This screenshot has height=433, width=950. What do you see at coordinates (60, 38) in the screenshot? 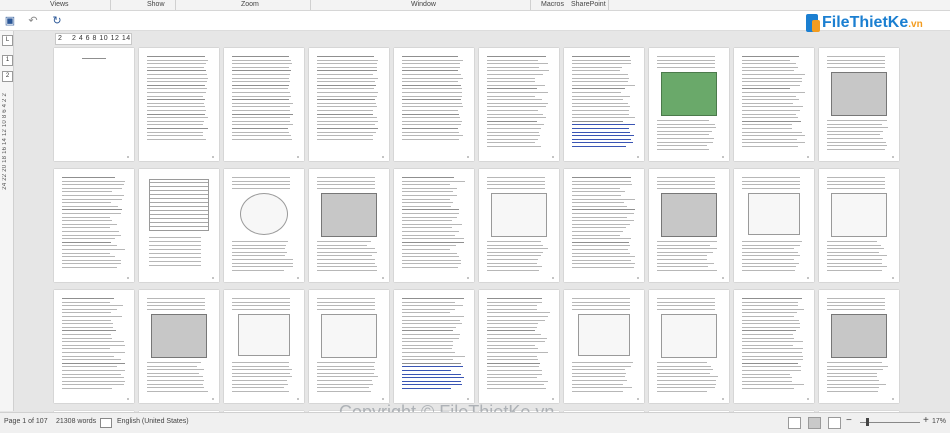
I see `ruler-tab-marker: 2` at bounding box center [60, 38].